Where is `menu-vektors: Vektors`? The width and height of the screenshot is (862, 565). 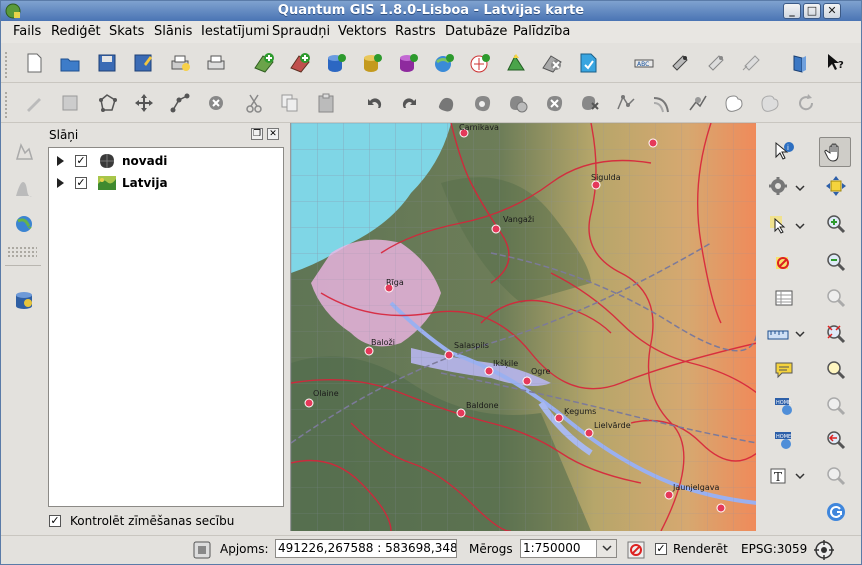
menu-vektors: Vektors is located at coordinates (362, 31).